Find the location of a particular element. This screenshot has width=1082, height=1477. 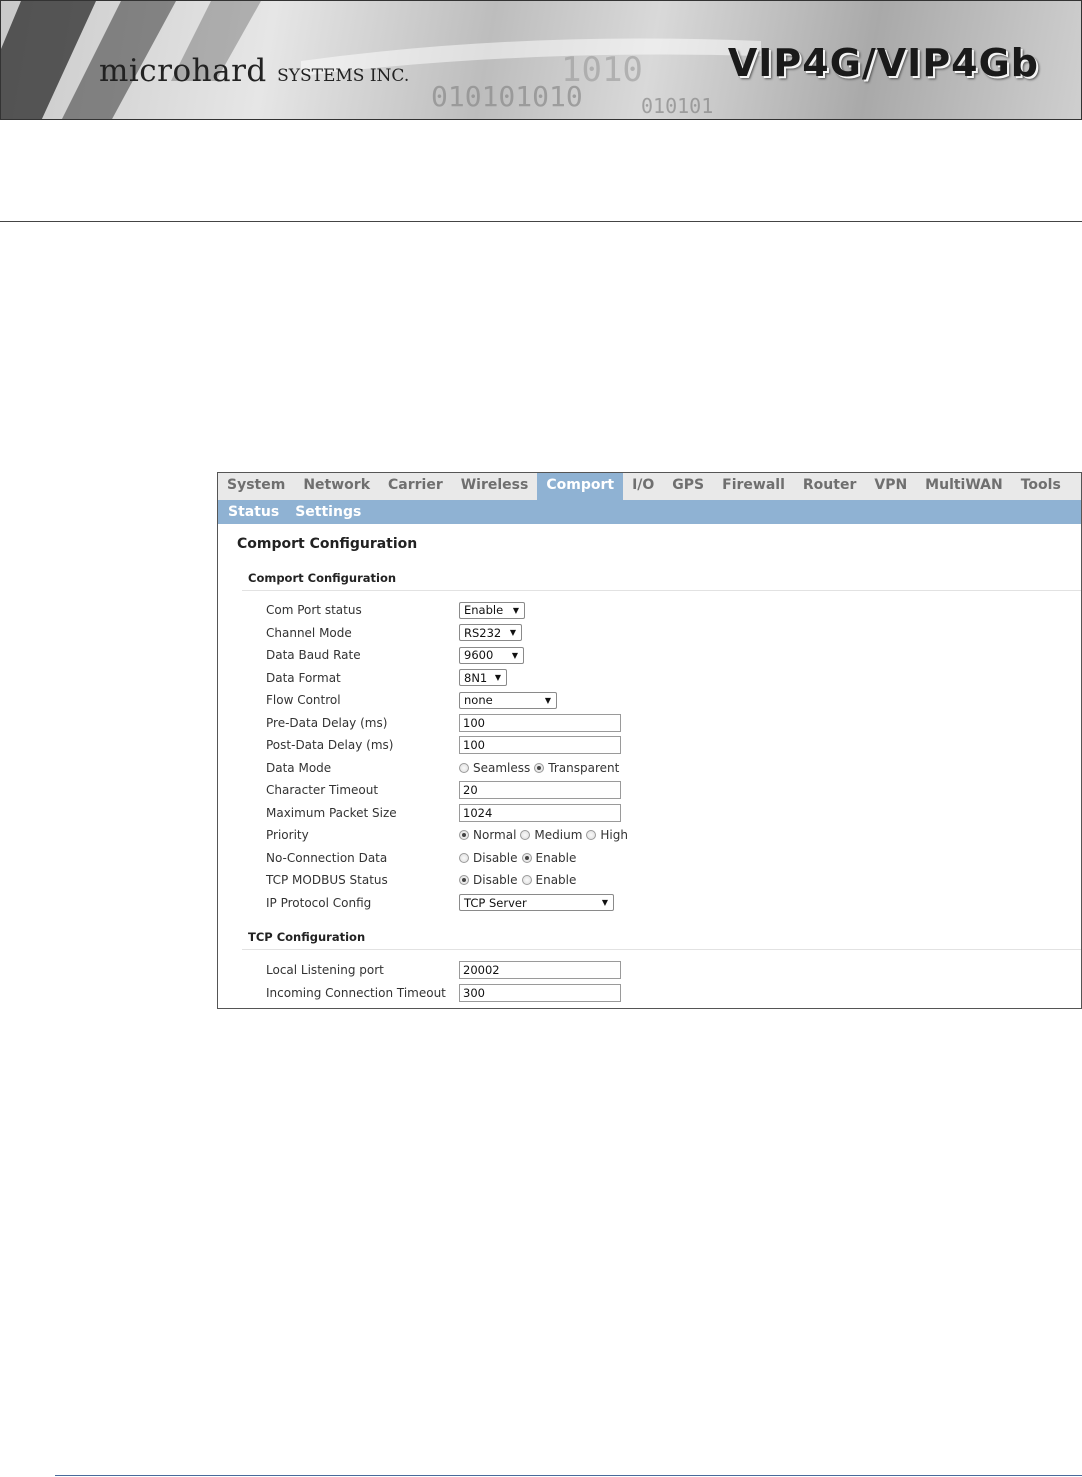

tab-carrier: Carrier is located at coordinates (415, 486).